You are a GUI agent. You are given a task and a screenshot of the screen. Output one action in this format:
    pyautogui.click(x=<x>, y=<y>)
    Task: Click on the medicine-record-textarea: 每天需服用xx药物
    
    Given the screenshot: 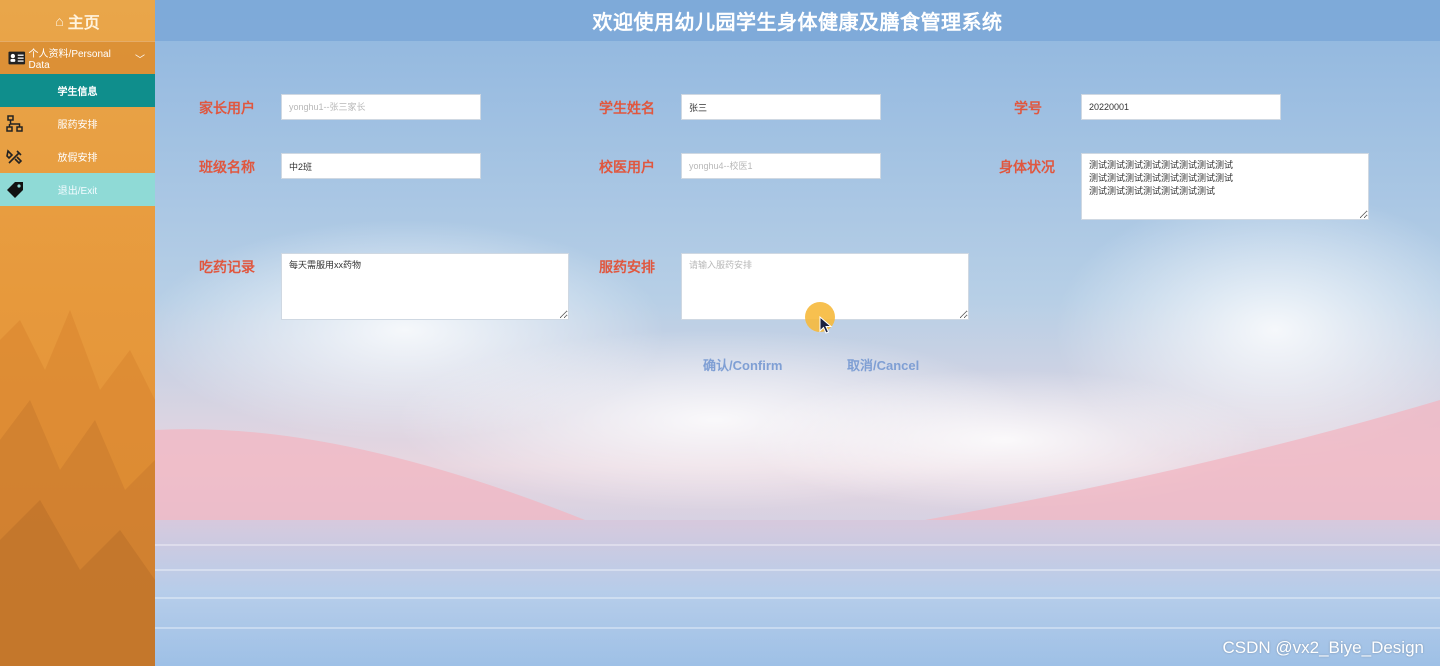 What is the action you would take?
    pyautogui.click(x=425, y=286)
    